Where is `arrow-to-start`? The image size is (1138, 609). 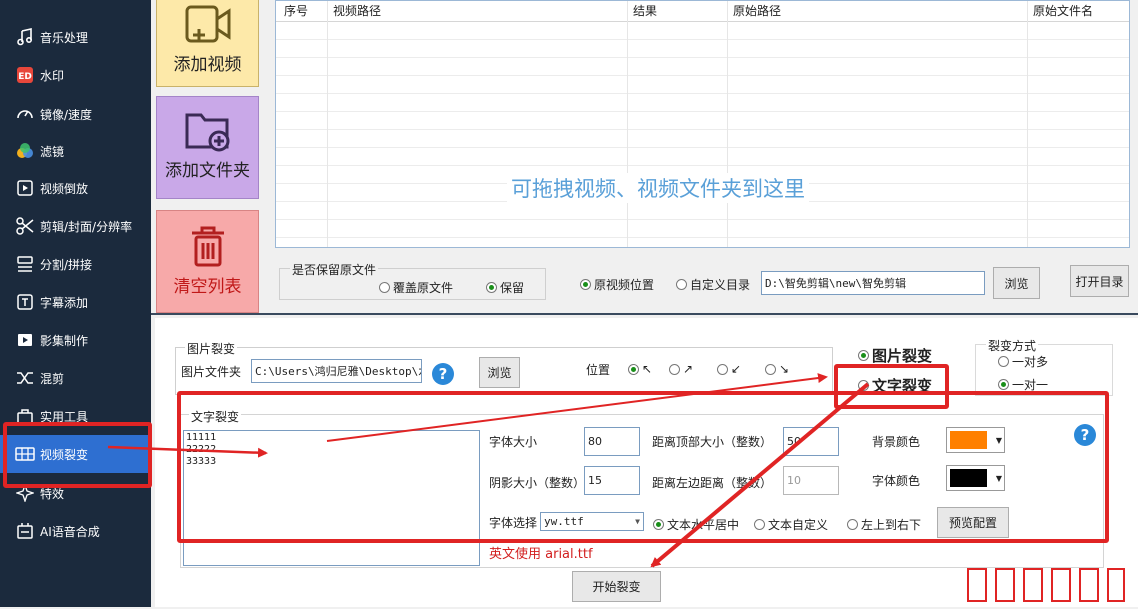
arrow-to-start is located at coordinates (760, 475).